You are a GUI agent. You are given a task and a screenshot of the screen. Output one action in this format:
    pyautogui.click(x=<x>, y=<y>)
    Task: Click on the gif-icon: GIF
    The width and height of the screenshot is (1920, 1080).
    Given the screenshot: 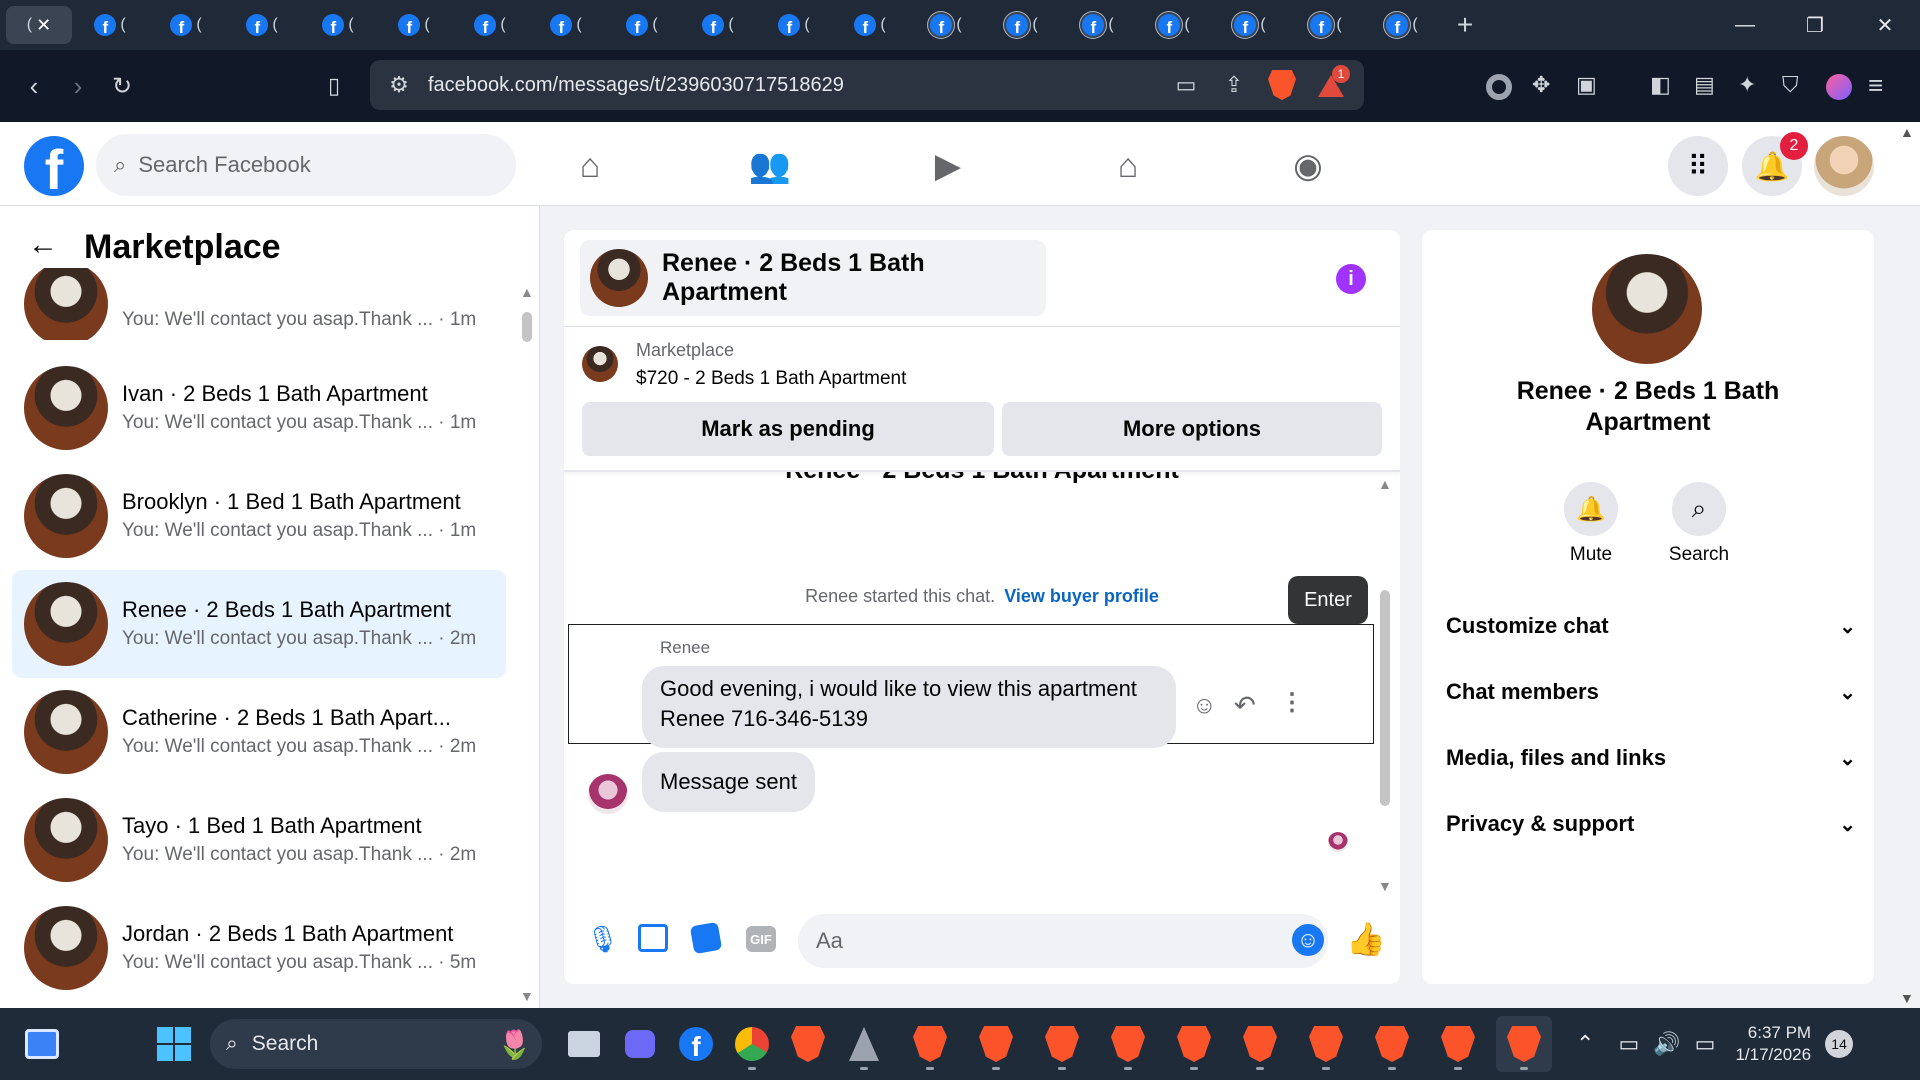 What is the action you would take?
    pyautogui.click(x=761, y=939)
    